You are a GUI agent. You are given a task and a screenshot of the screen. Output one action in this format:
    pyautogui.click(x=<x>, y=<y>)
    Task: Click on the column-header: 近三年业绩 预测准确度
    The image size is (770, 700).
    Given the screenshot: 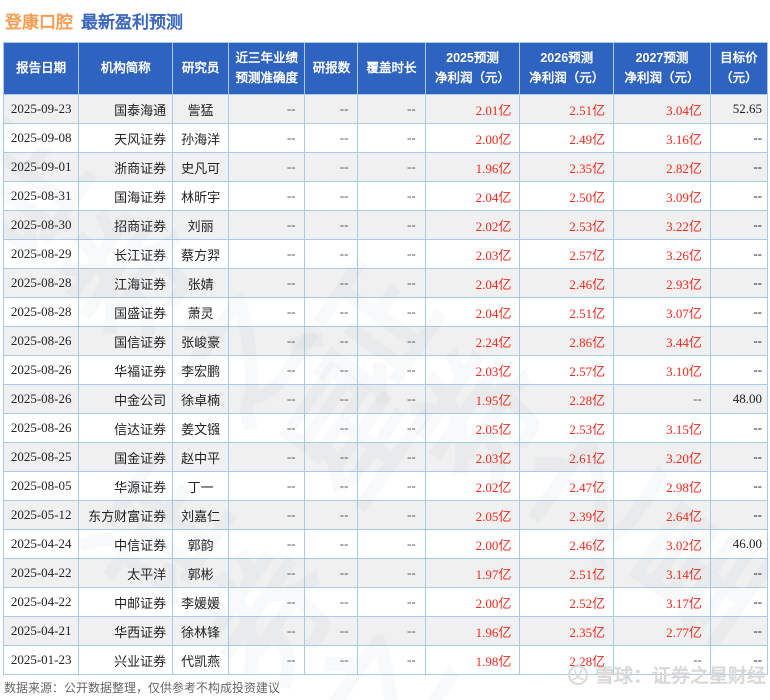 What is the action you would take?
    pyautogui.click(x=267, y=68)
    